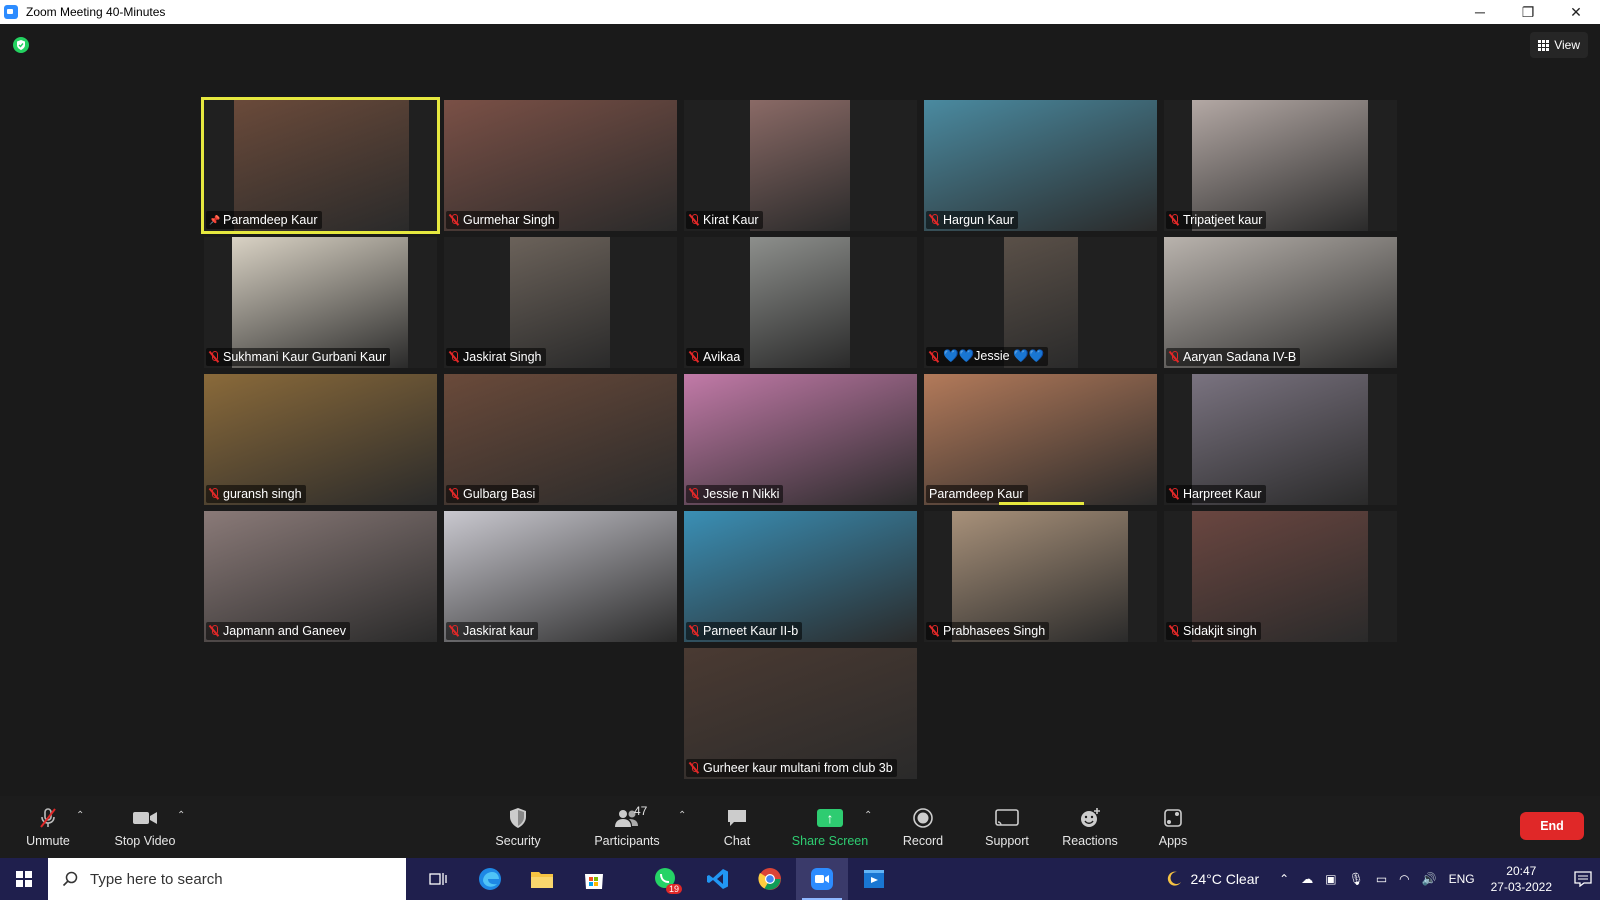 The image size is (1600, 900). I want to click on share-options-caret-icon: ⌃, so click(868, 815).